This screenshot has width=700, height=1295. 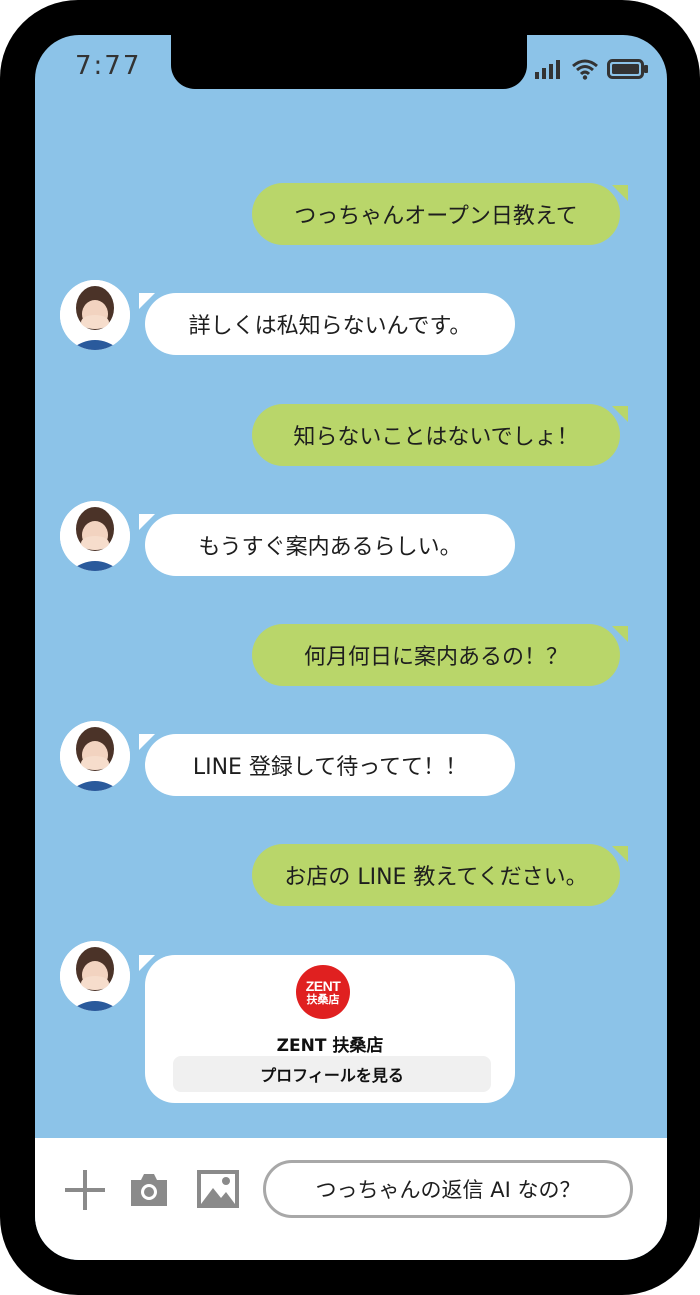 I want to click on profile-card: ZENT 扶桑店 ZENT 扶桑店 プロフィールを見る, so click(x=330, y=1029).